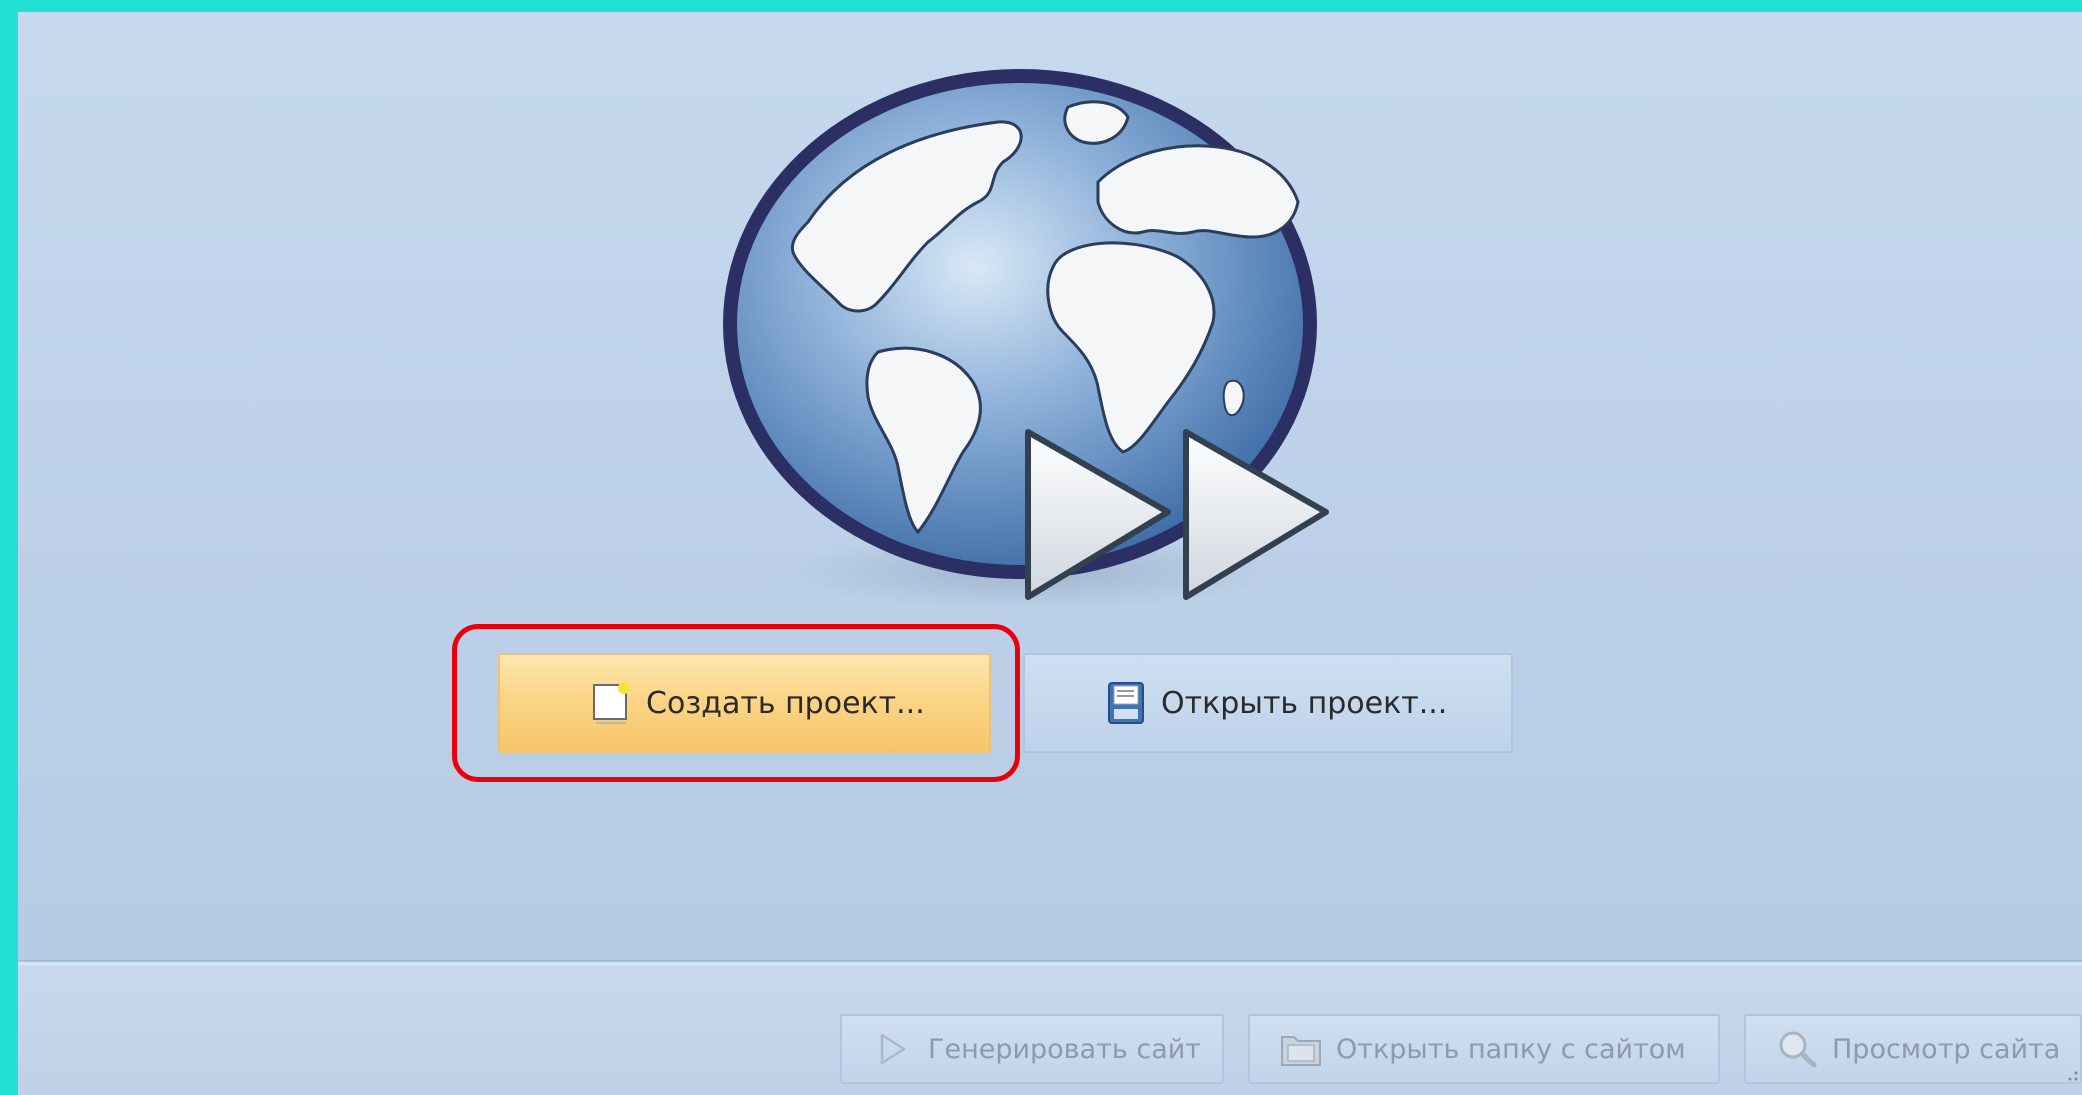  I want to click on folder-icon, so click(1301, 1049).